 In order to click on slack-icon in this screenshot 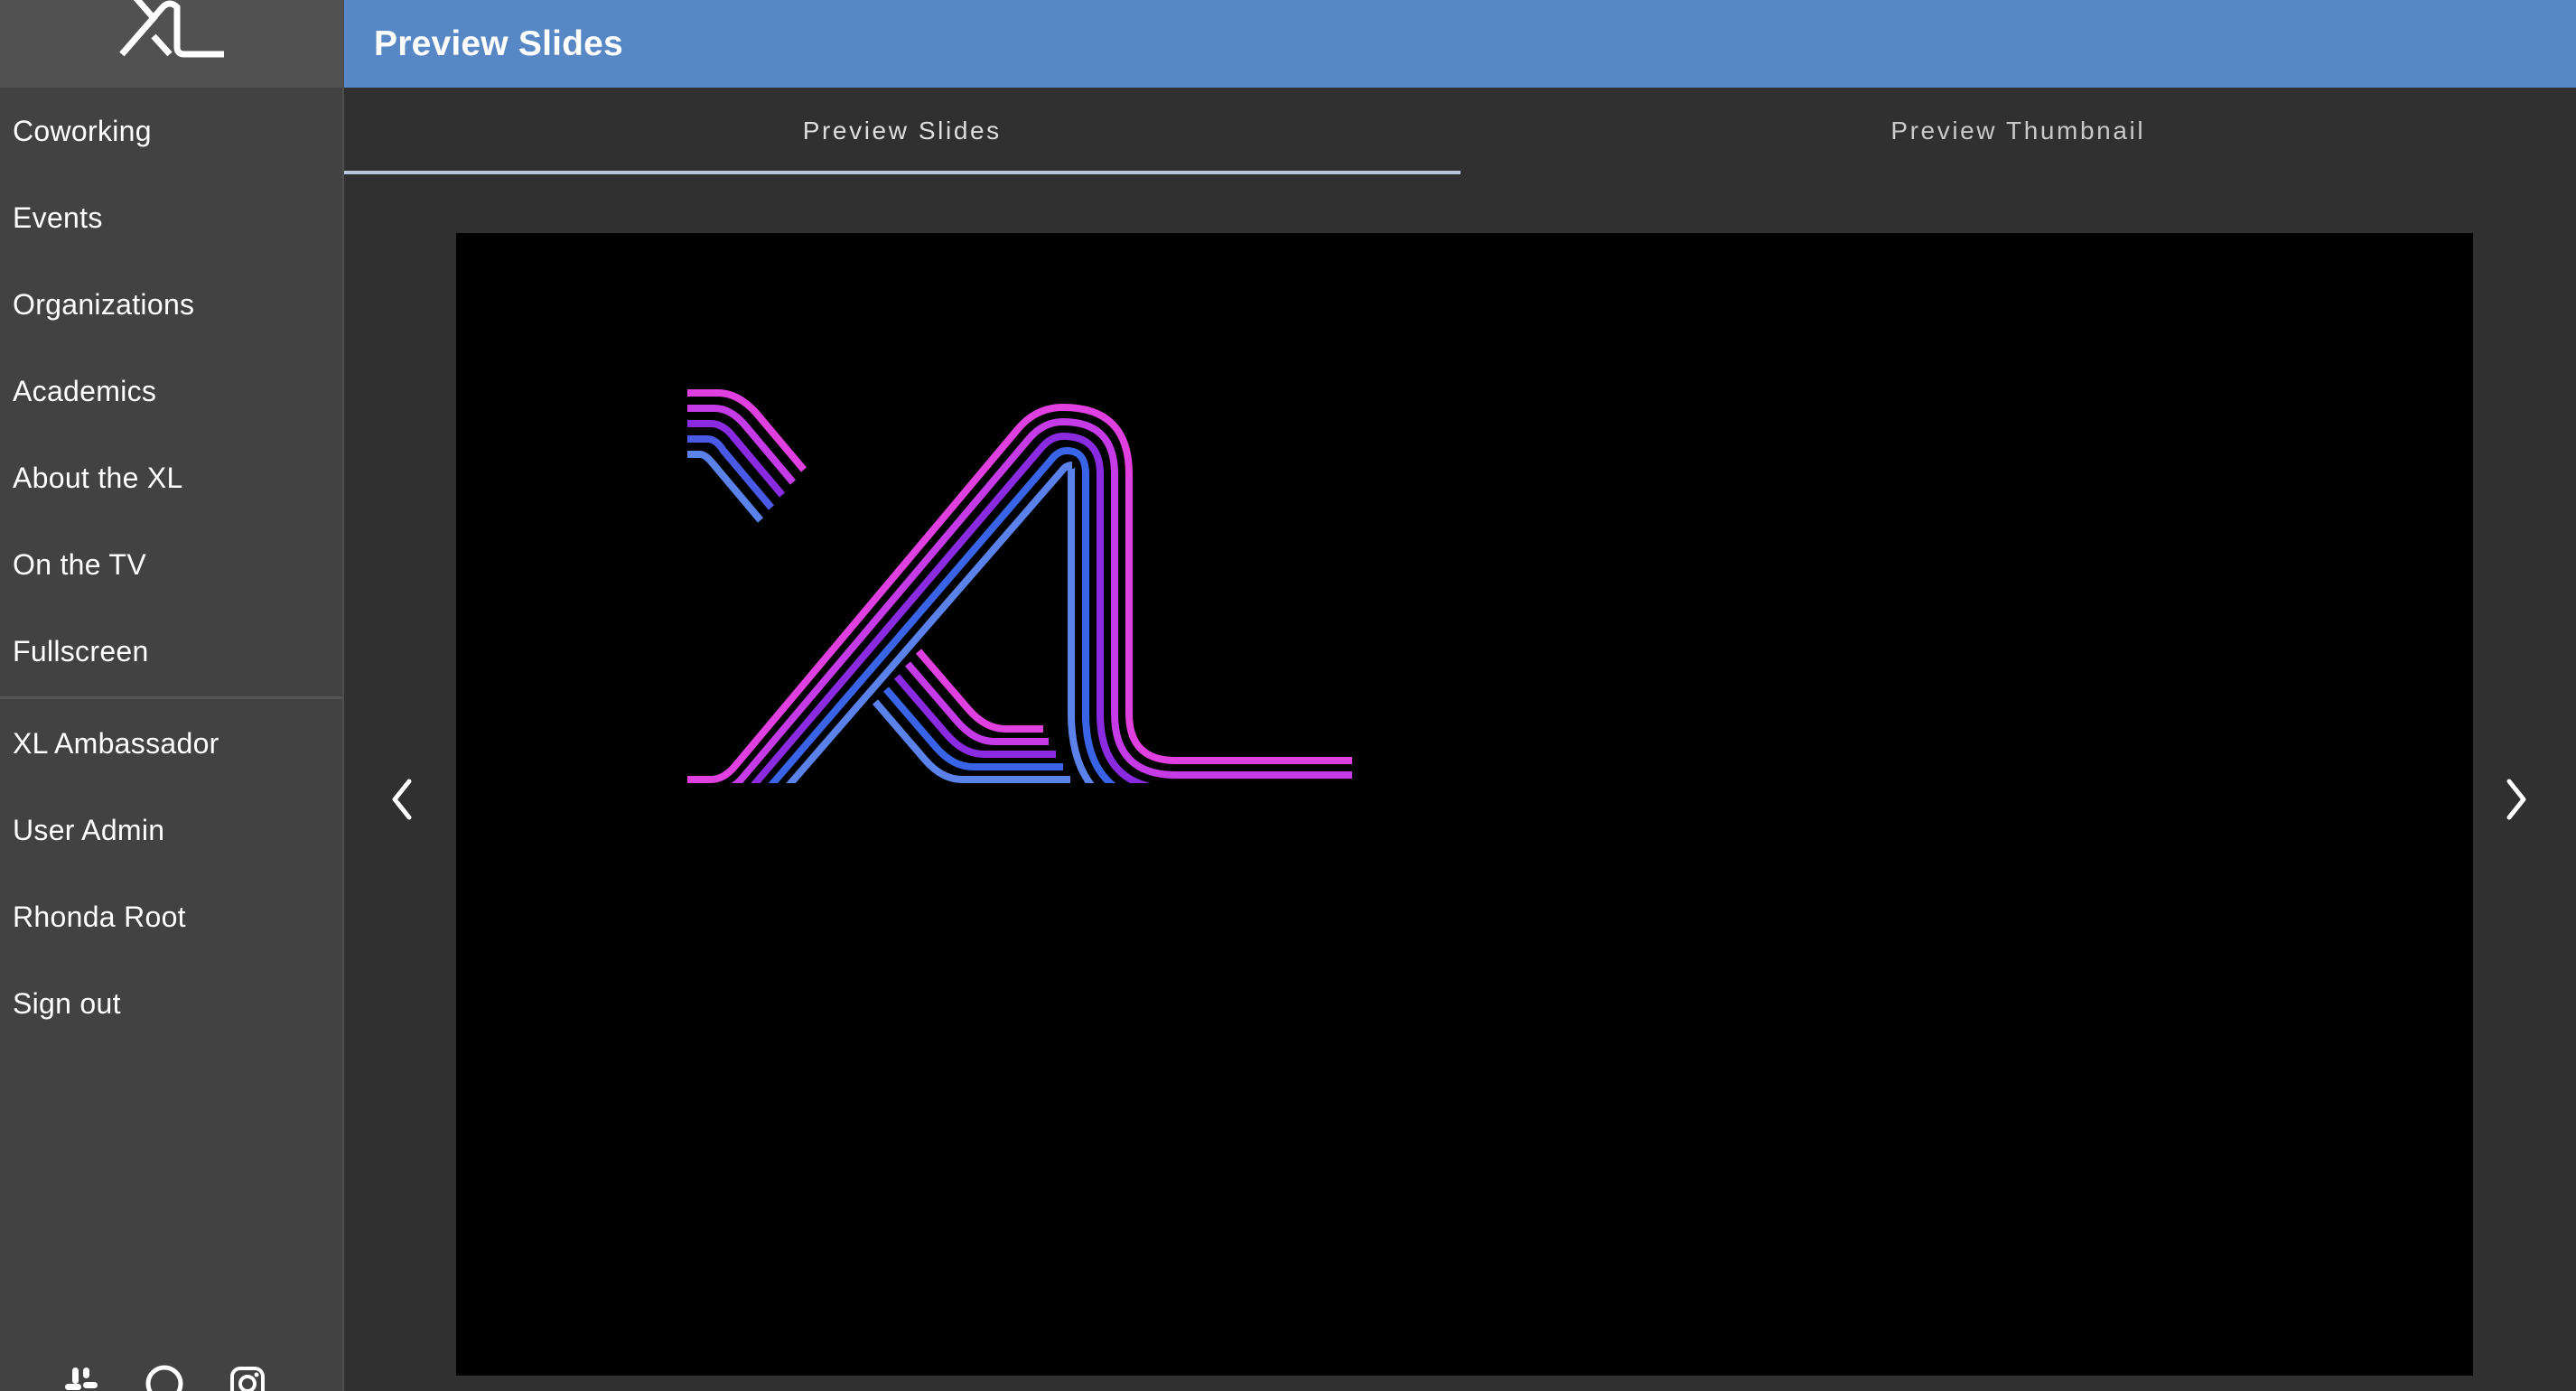, I will do `click(81, 1375)`.